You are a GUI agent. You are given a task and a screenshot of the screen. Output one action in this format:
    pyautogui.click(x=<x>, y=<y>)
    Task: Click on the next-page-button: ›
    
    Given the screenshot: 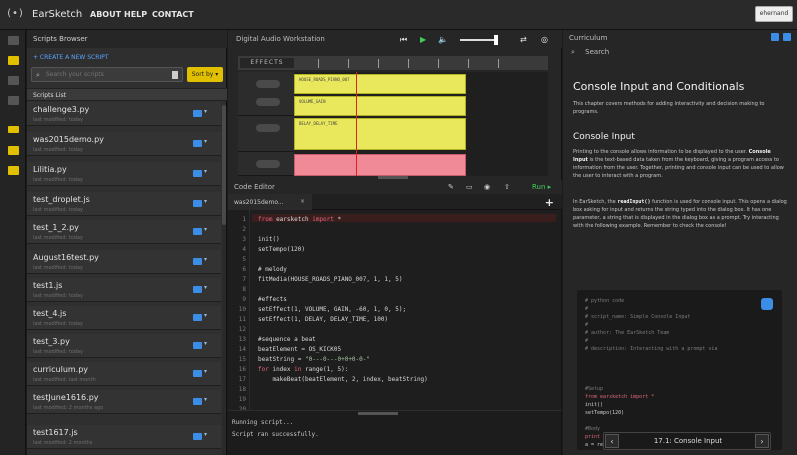 What is the action you would take?
    pyautogui.click(x=762, y=441)
    